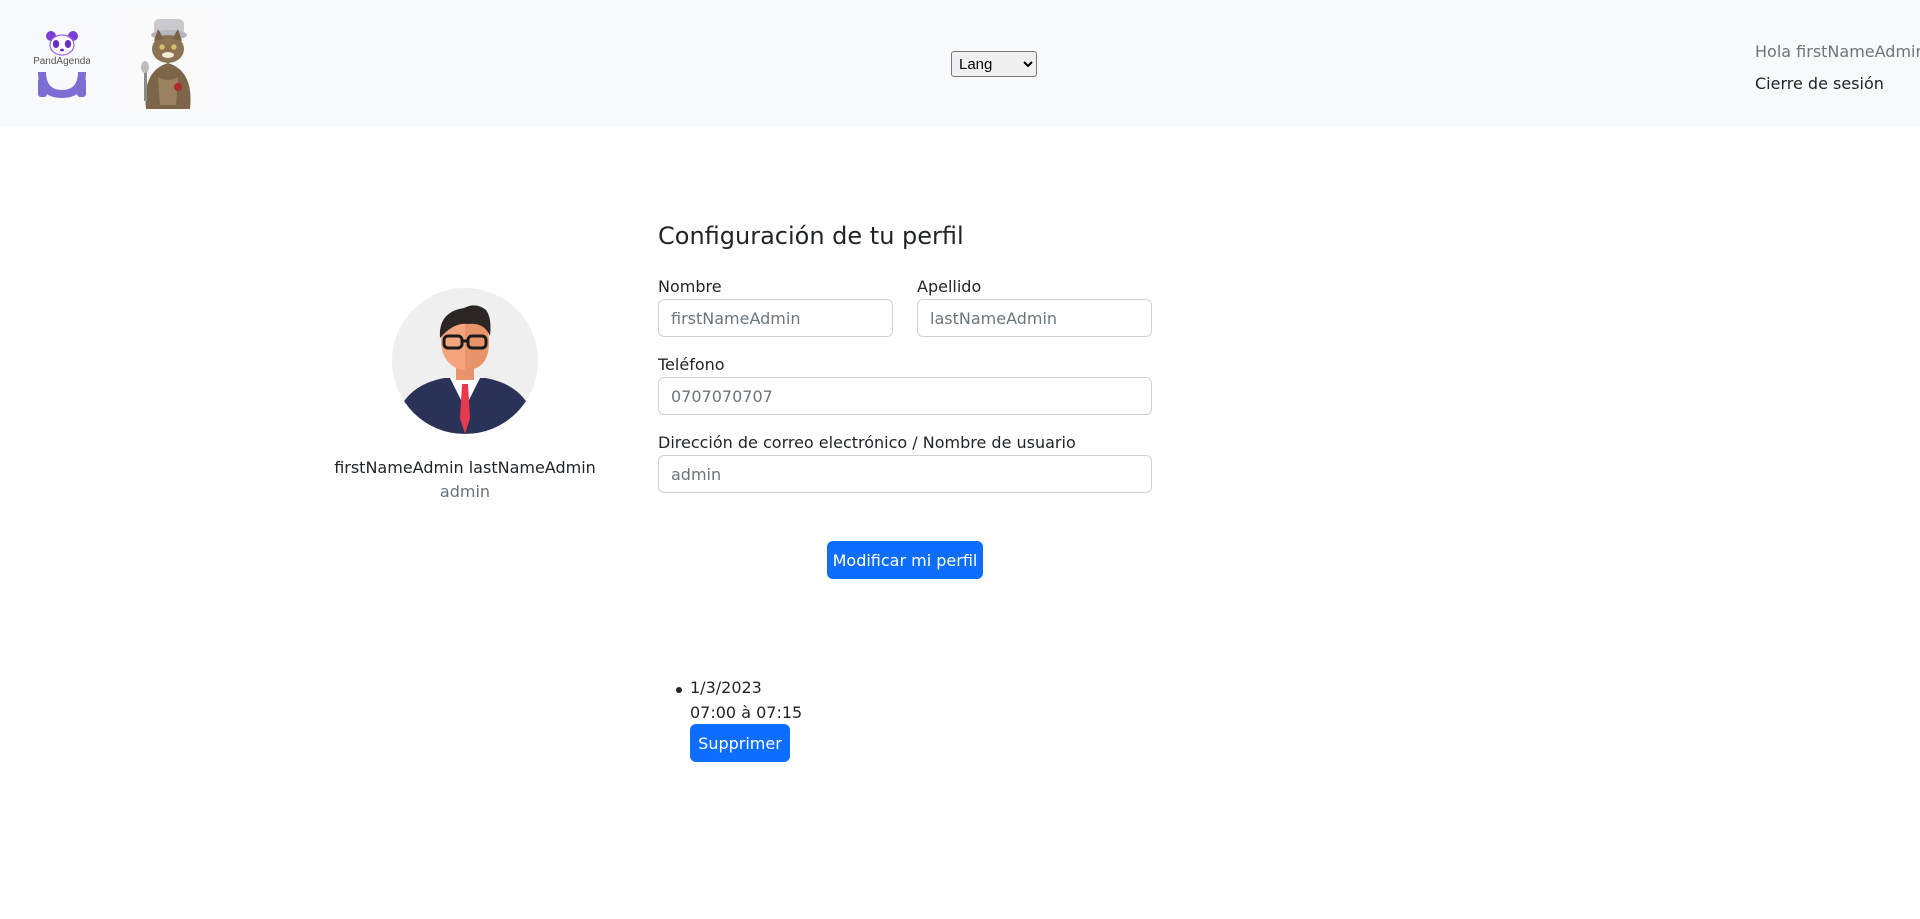  Describe the element at coordinates (1034, 318) in the screenshot. I see `last-name-input` at that location.